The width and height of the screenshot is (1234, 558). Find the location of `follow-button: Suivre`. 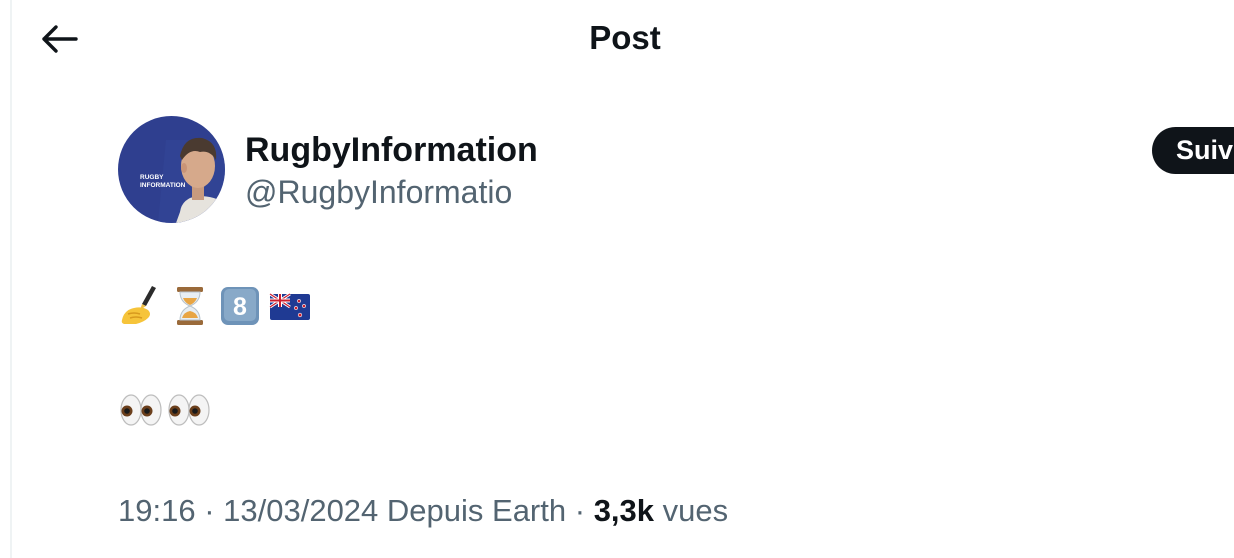

follow-button: Suivre is located at coordinates (1193, 150).